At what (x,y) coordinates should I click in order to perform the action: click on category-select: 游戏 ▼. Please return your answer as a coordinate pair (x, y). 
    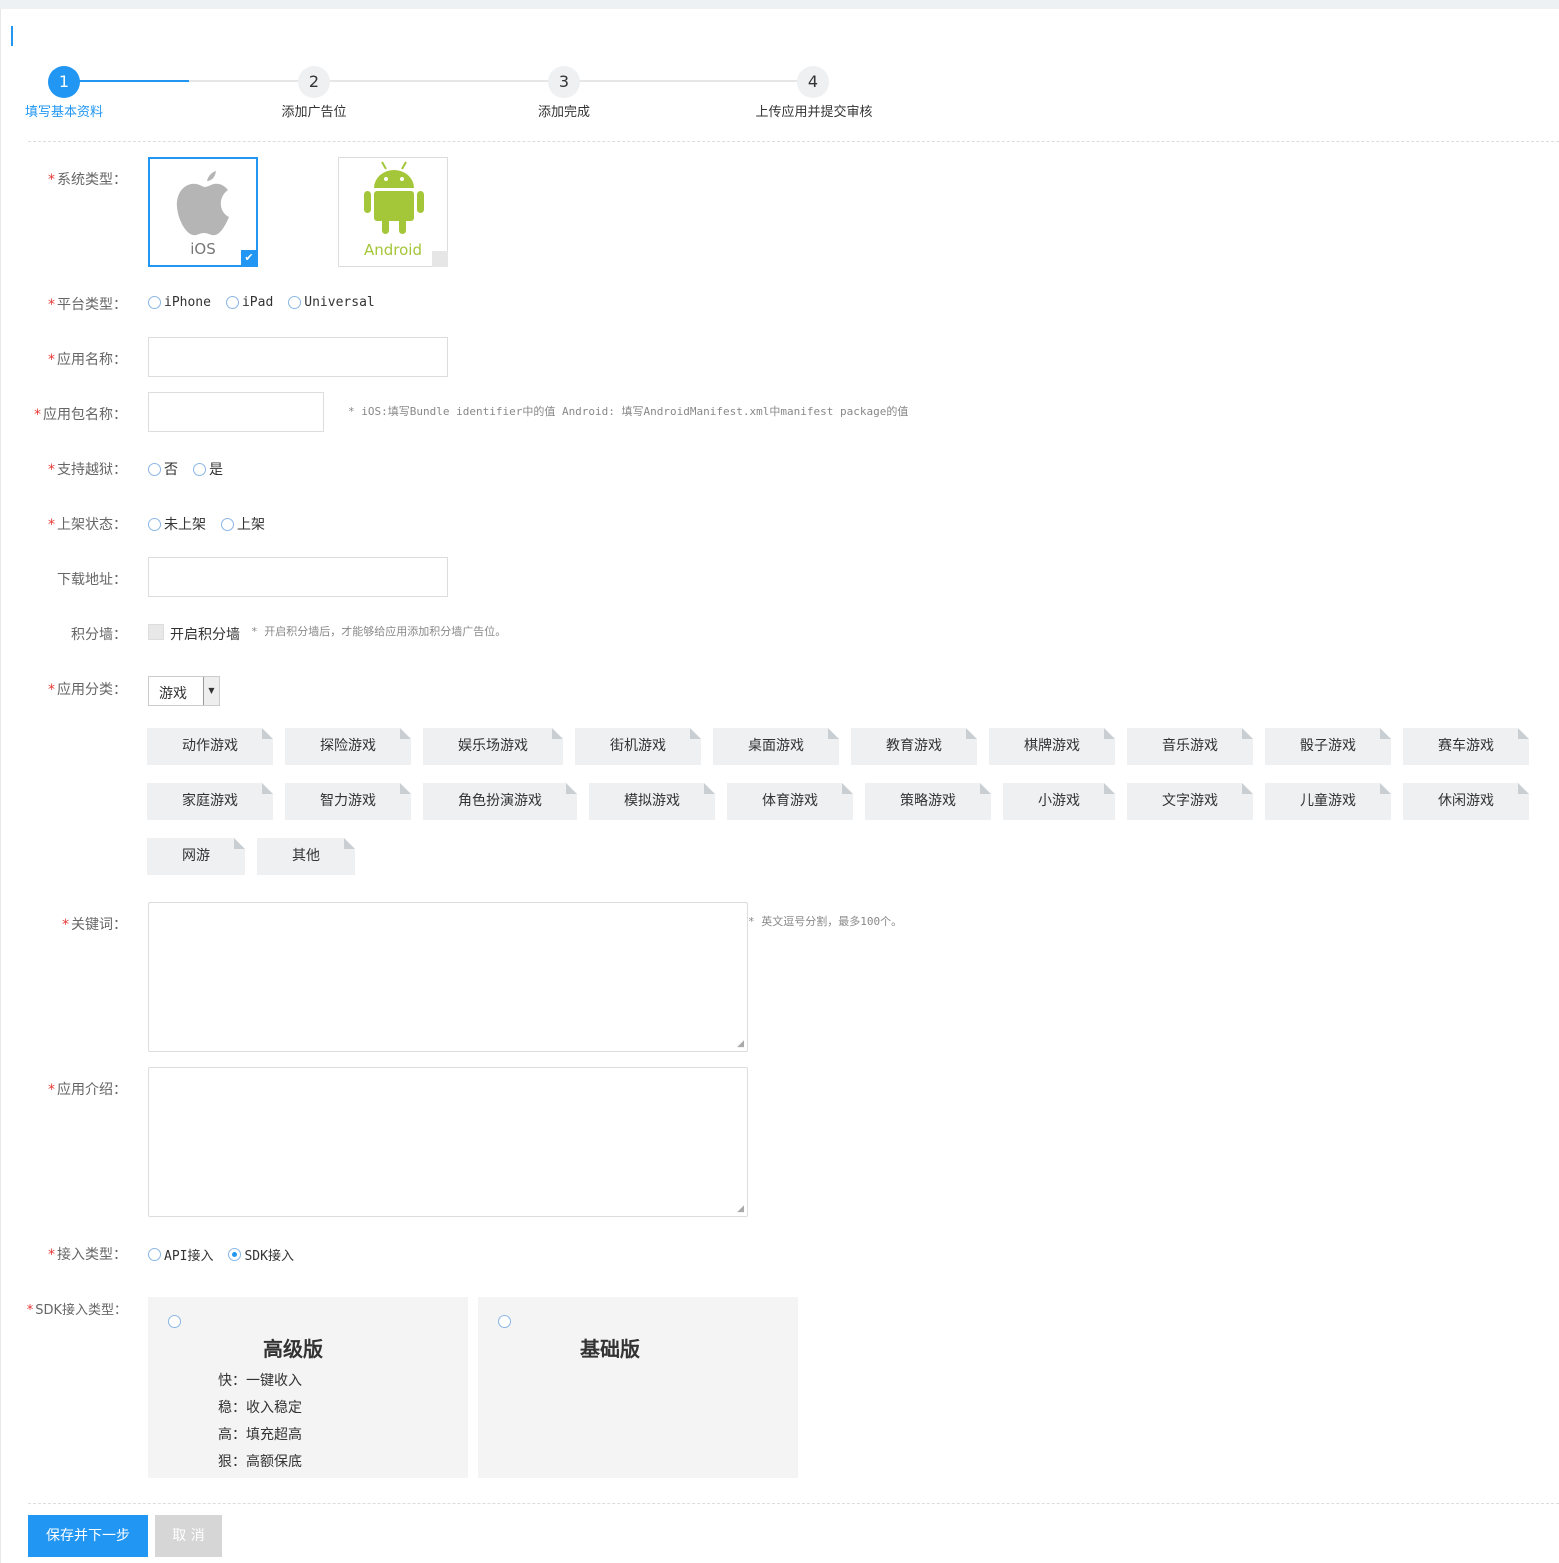
    Looking at the image, I should click on (184, 691).